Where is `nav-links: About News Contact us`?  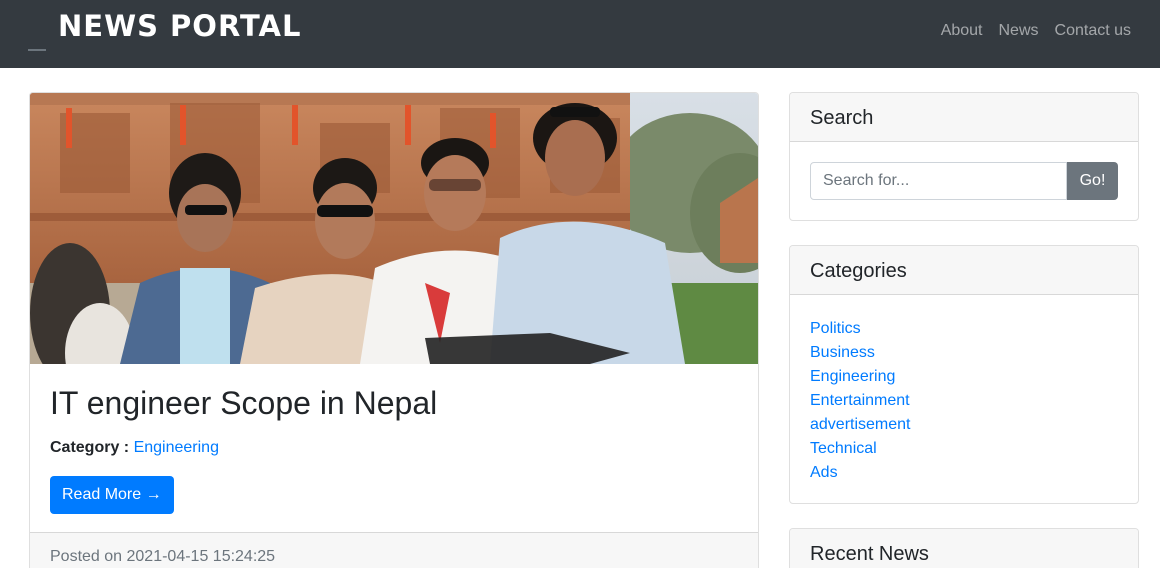 nav-links: About News Contact us is located at coordinates (1036, 31).